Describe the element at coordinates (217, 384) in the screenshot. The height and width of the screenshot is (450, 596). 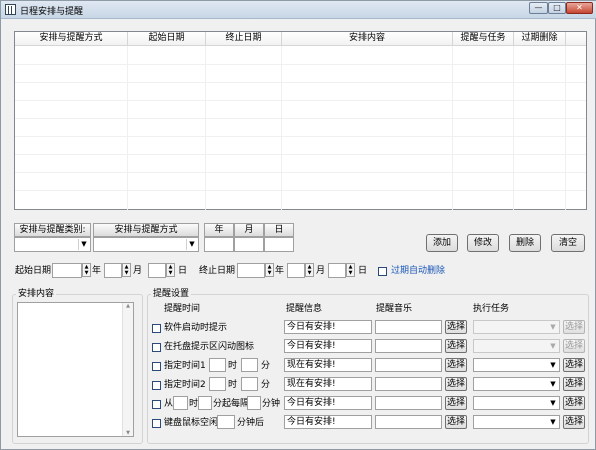
I see `time2-hour-input` at that location.